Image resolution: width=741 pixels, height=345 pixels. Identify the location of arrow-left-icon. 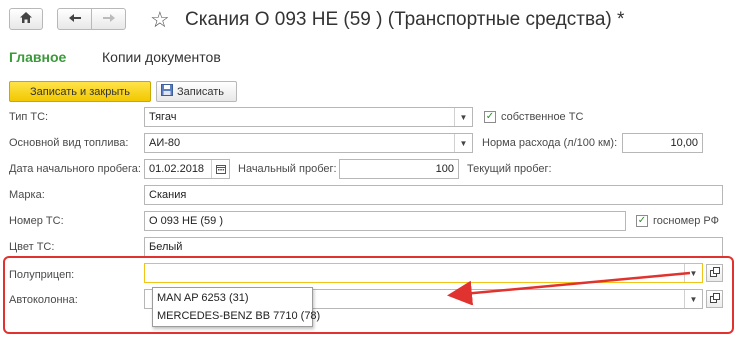
(75, 19).